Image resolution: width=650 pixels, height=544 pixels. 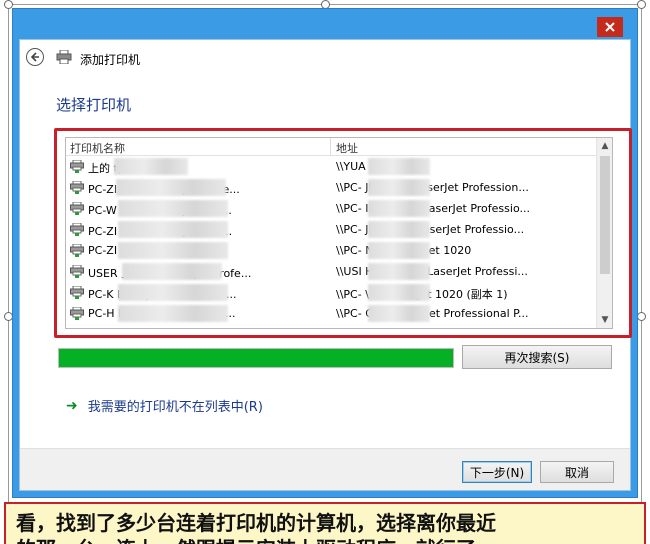 What do you see at coordinates (325, 469) in the screenshot?
I see `dialog-footer: 下一步(N) 取消` at bounding box center [325, 469].